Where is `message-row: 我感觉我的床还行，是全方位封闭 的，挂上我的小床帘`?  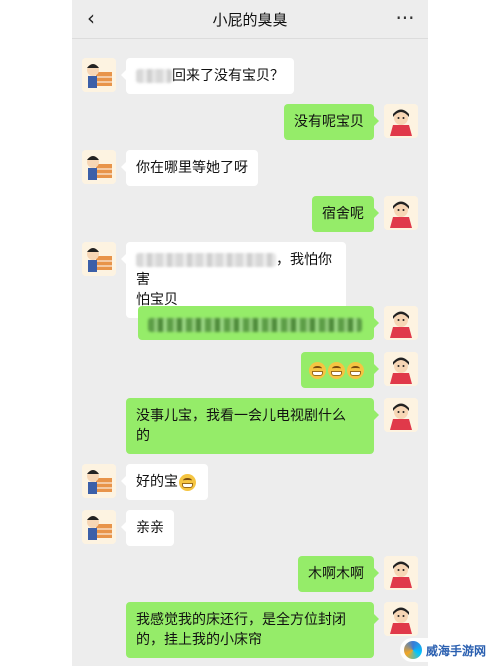
message-row: 我感觉我的床还行，是全方位封闭 的，挂上我的小床帘 is located at coordinates (250, 630).